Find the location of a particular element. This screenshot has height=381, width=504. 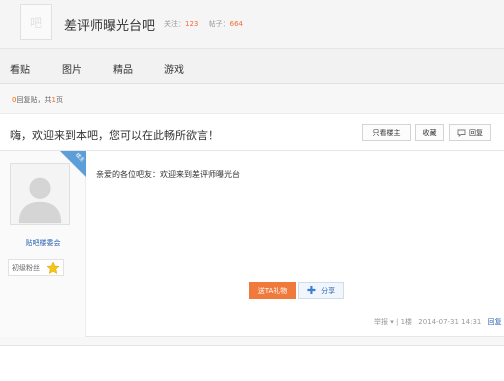

share-button: ✚ 分享 is located at coordinates (321, 290).